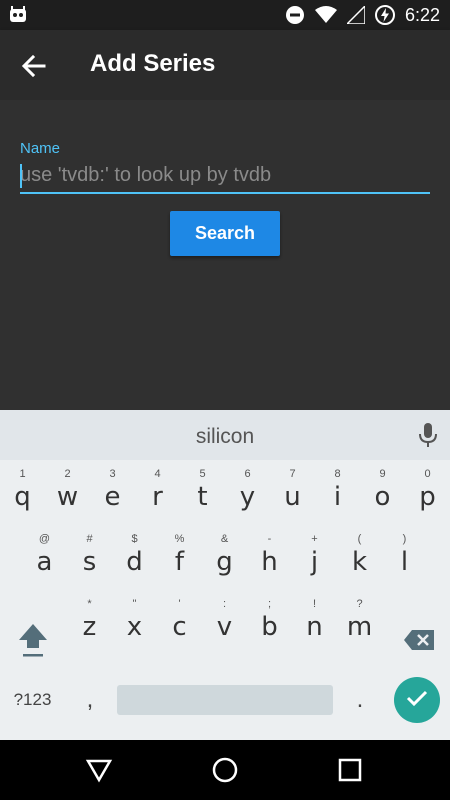  I want to click on key-hint: 0, so click(427, 474).